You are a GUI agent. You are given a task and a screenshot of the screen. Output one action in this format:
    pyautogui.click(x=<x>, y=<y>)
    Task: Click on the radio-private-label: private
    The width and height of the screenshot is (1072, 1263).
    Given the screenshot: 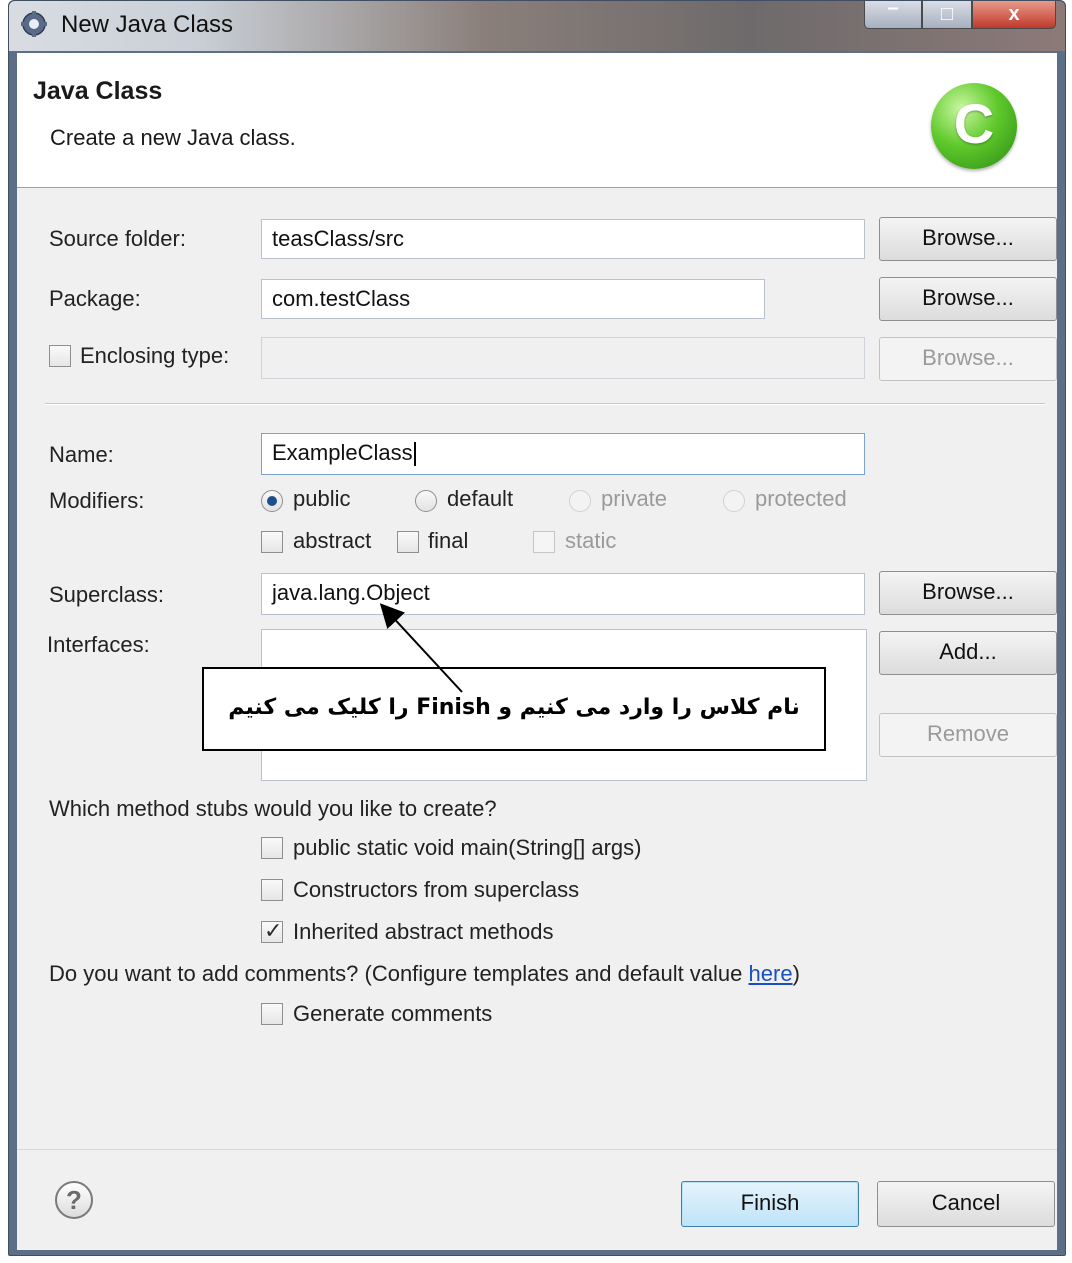 What is the action you would take?
    pyautogui.click(x=634, y=499)
    